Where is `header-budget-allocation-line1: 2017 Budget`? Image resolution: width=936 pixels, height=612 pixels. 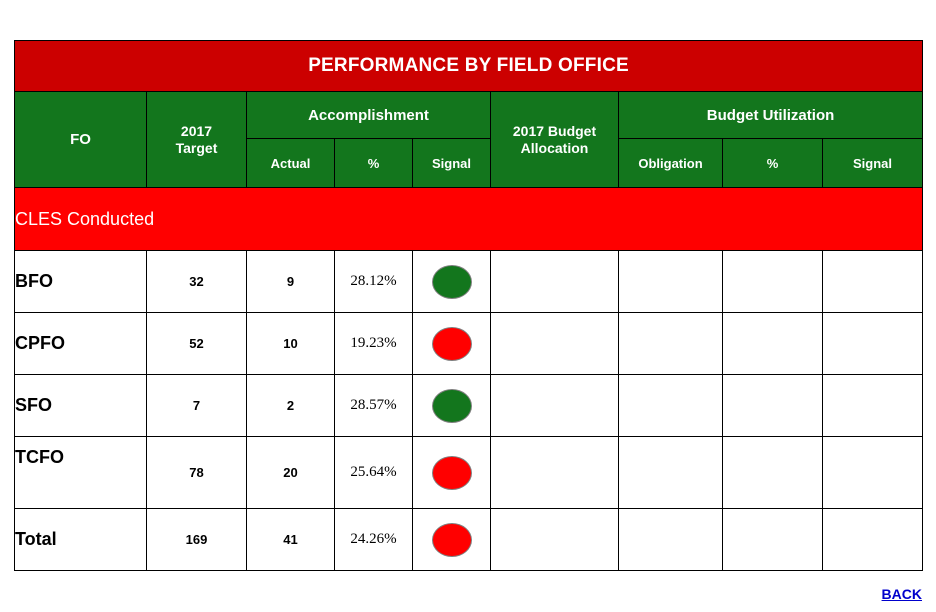 header-budget-allocation-line1: 2017 Budget is located at coordinates (554, 131).